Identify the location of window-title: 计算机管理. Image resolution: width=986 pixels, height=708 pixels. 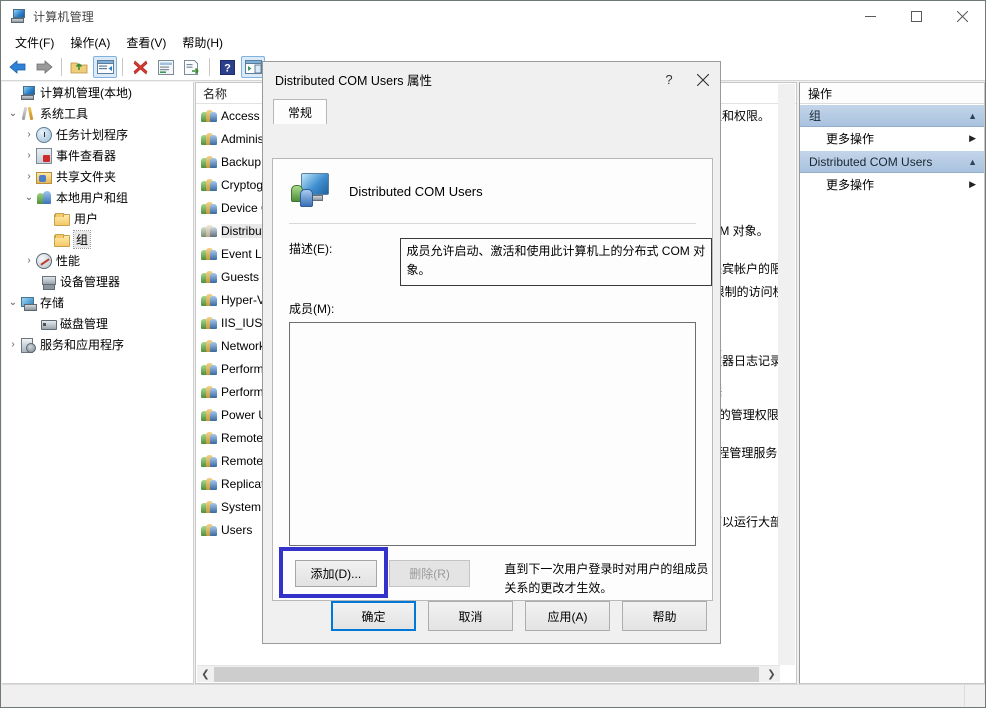
(64, 16).